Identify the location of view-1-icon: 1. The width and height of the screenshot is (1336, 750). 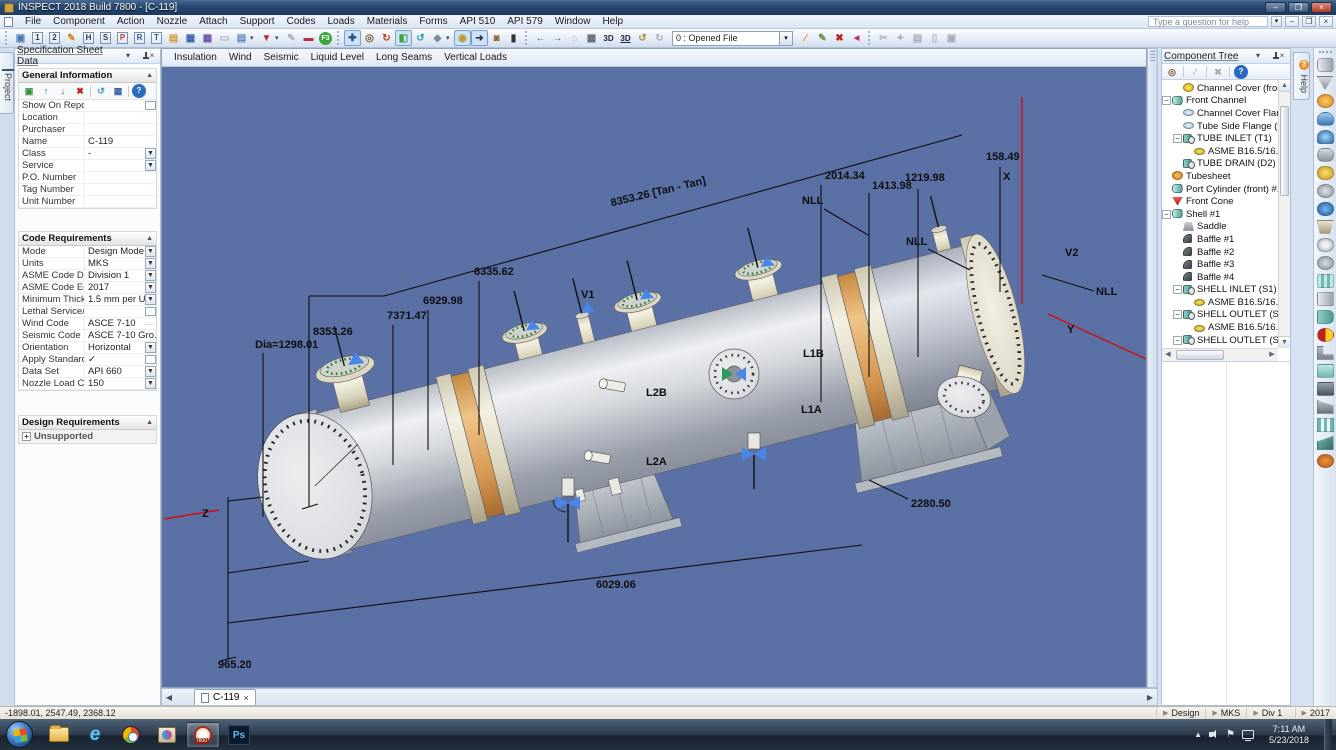
(37, 38).